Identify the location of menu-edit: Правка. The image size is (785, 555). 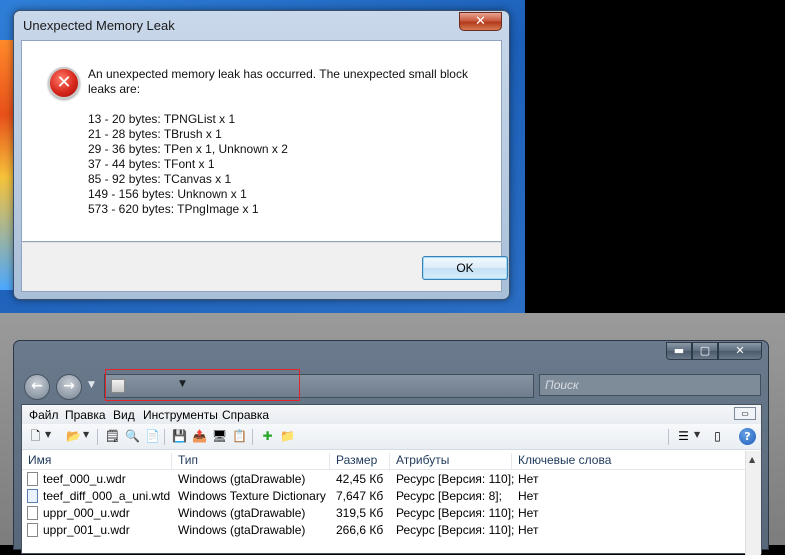
(85, 415).